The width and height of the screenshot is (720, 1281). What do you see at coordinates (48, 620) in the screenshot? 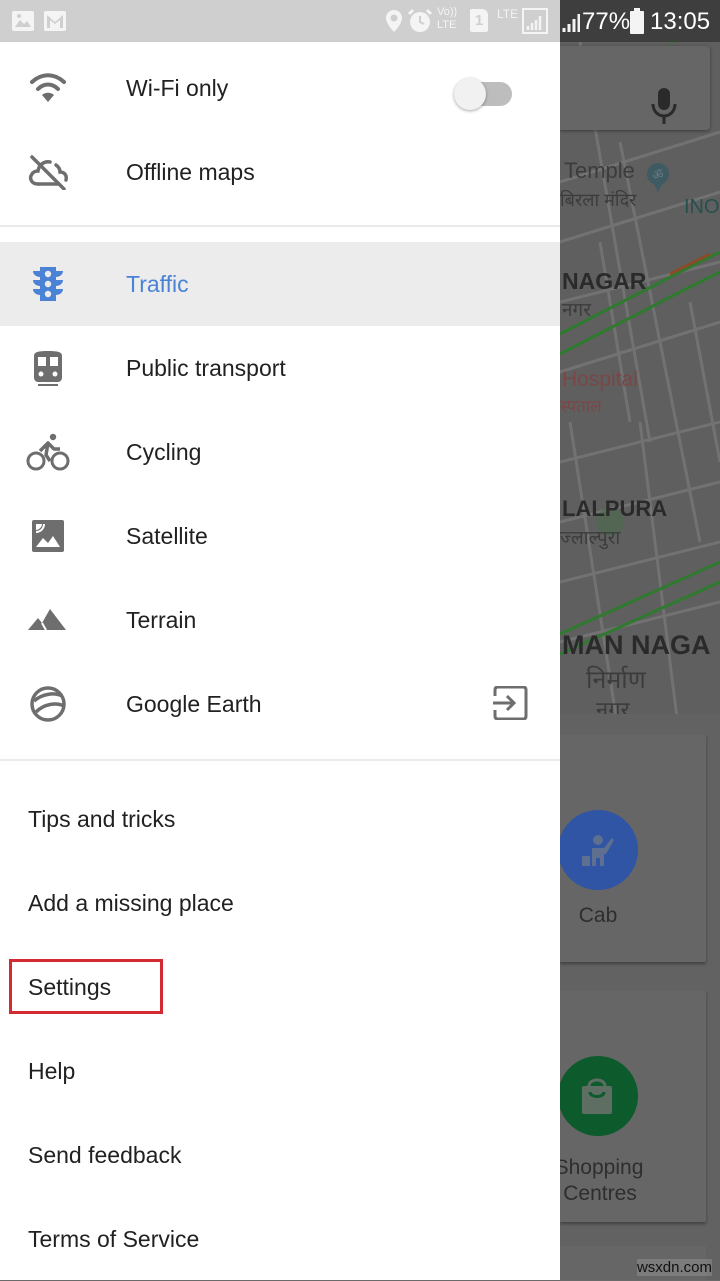
I see `terrain-icon` at bounding box center [48, 620].